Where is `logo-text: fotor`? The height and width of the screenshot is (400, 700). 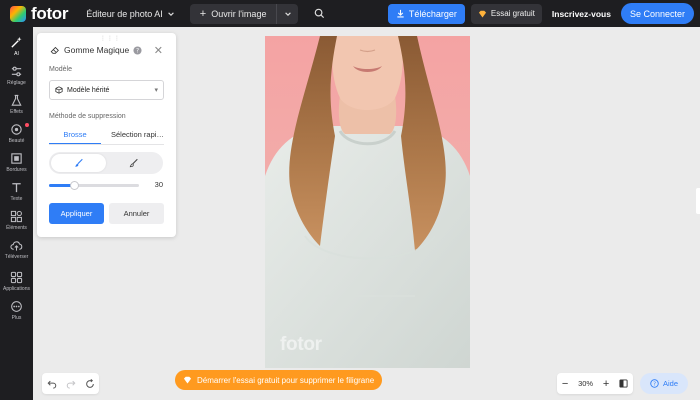
logo-text: fotor is located at coordinates (50, 13).